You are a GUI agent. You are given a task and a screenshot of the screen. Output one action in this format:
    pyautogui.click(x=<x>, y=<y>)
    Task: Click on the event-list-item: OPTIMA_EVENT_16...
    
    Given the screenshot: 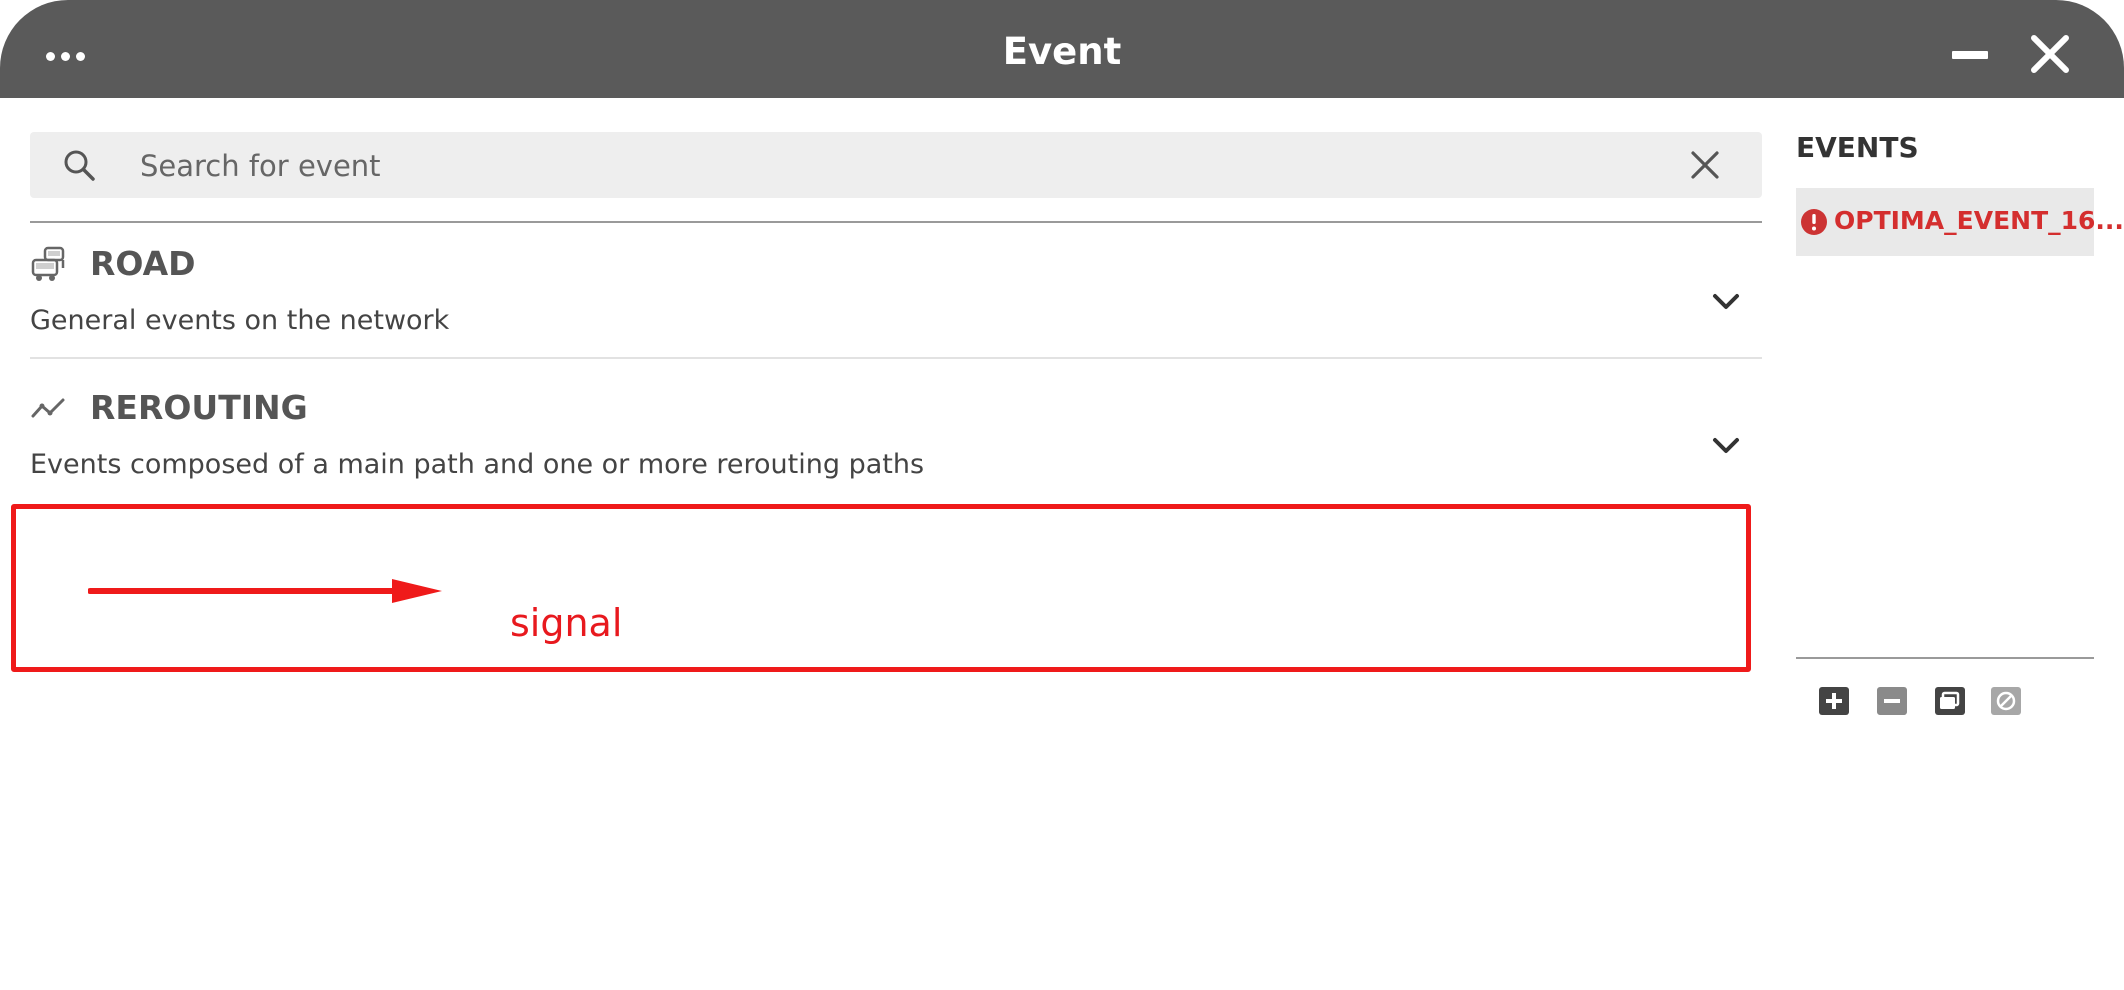 What is the action you would take?
    pyautogui.click(x=1960, y=222)
    